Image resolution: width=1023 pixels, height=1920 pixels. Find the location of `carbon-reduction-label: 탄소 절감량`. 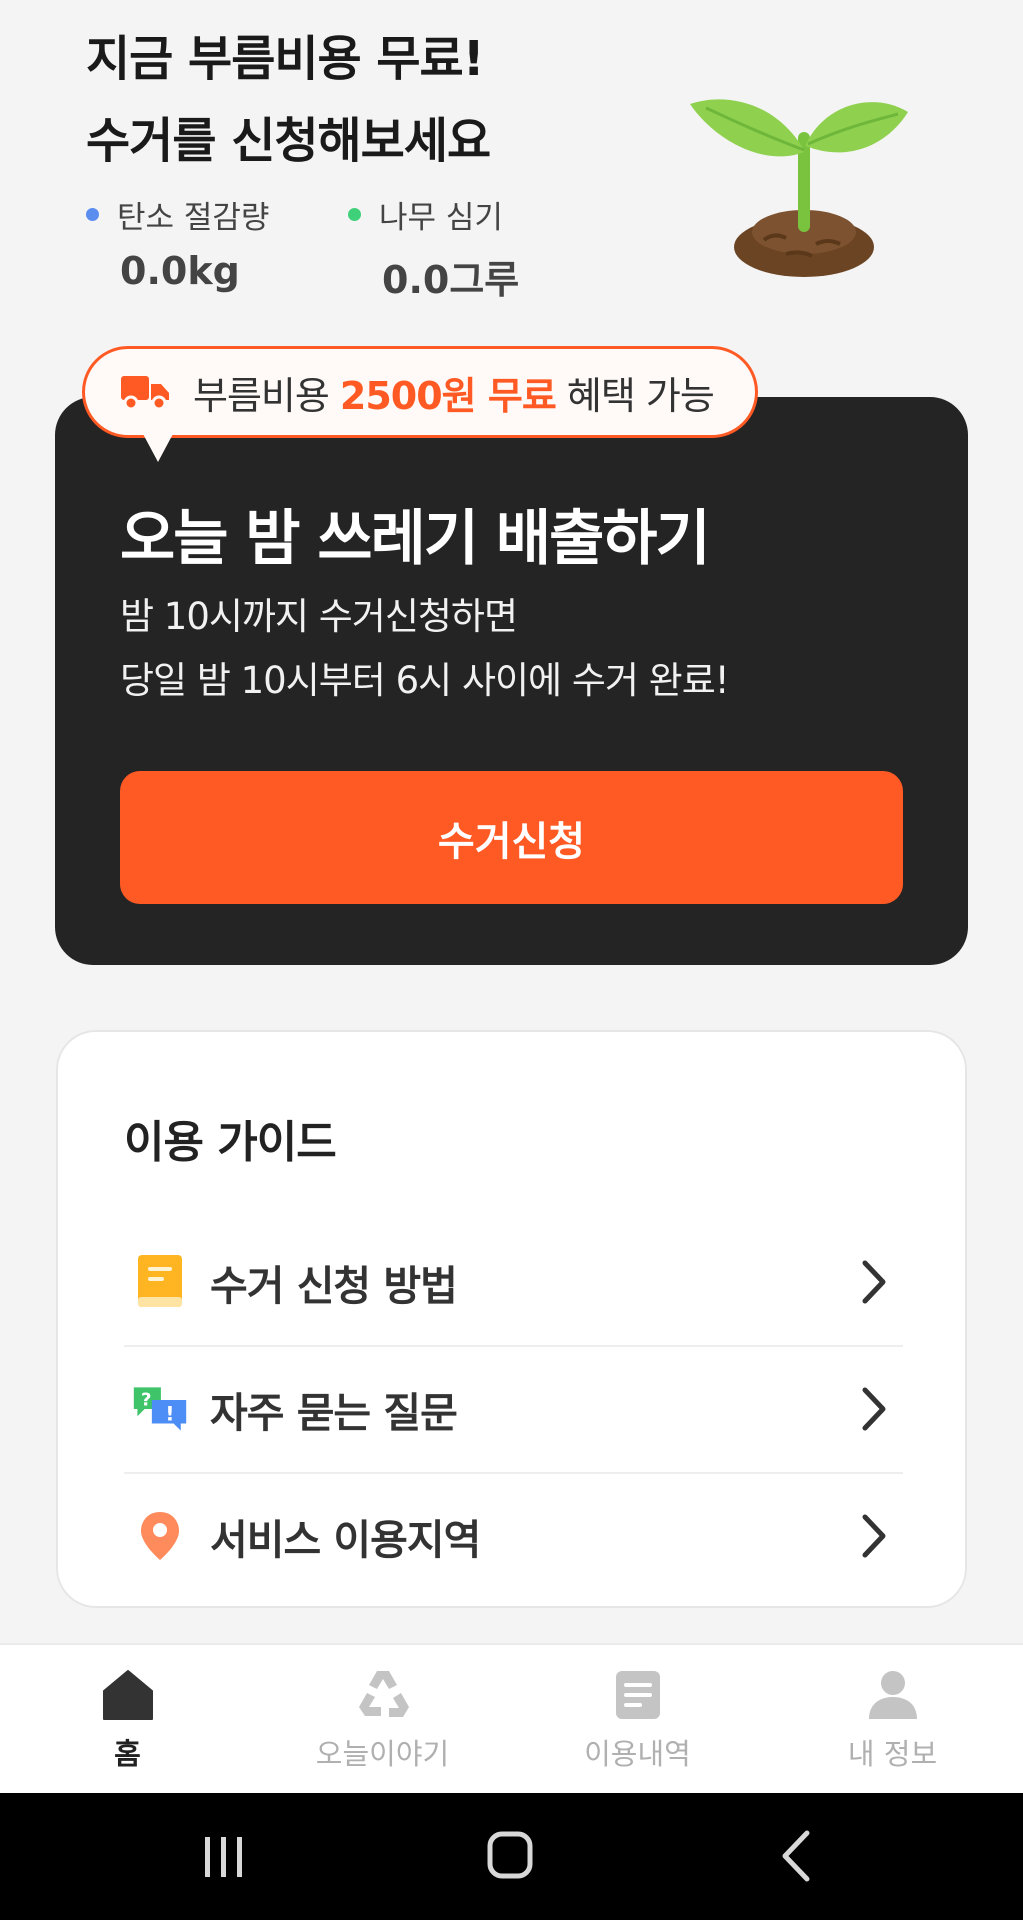

carbon-reduction-label: 탄소 절감량 is located at coordinates (193, 218).